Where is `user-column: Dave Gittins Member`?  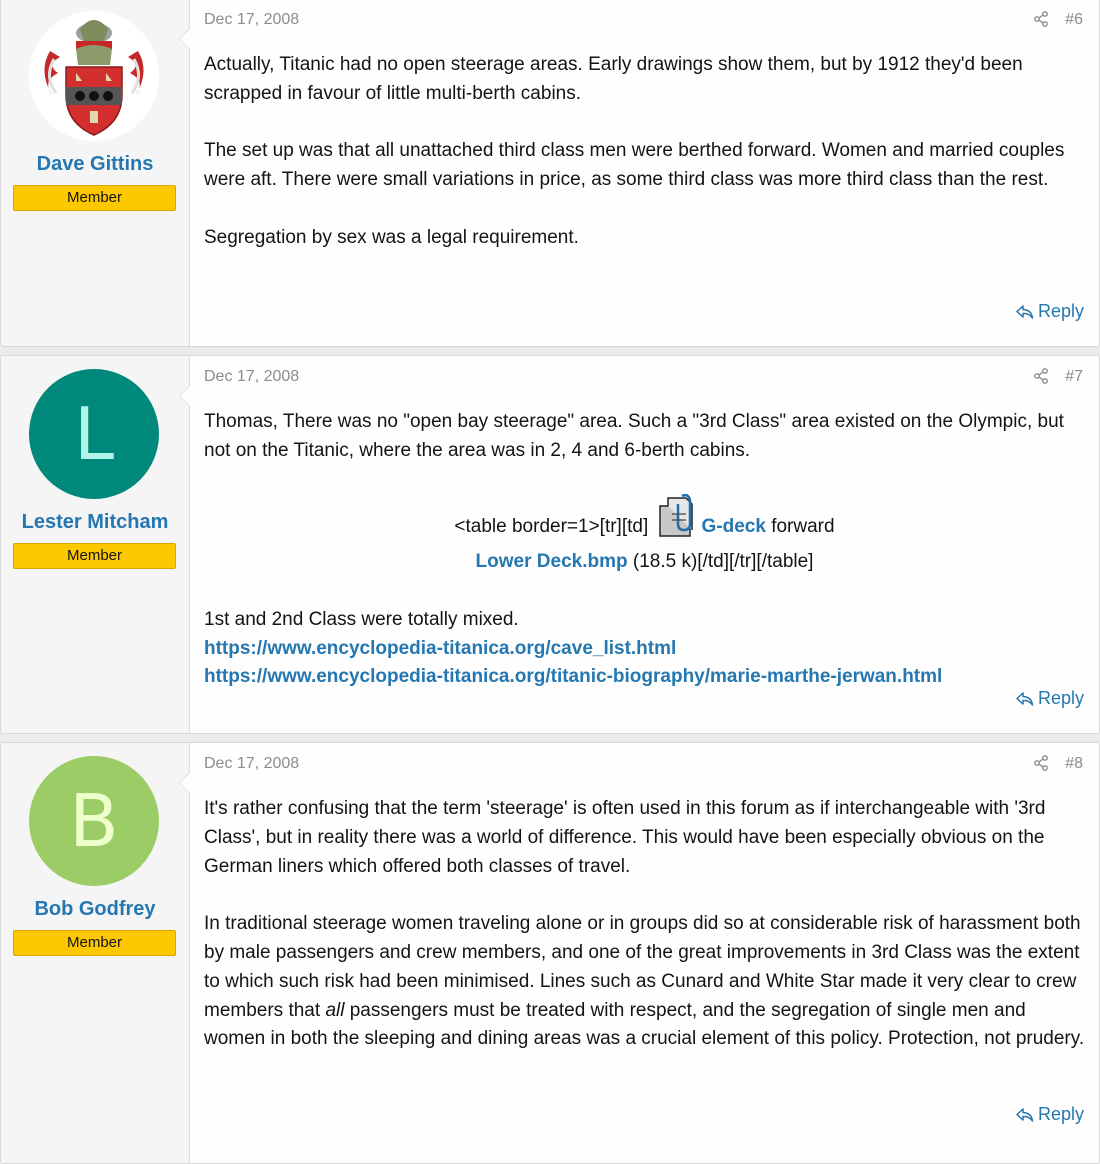
user-column: Dave Gittins Member is located at coordinates (95, 173).